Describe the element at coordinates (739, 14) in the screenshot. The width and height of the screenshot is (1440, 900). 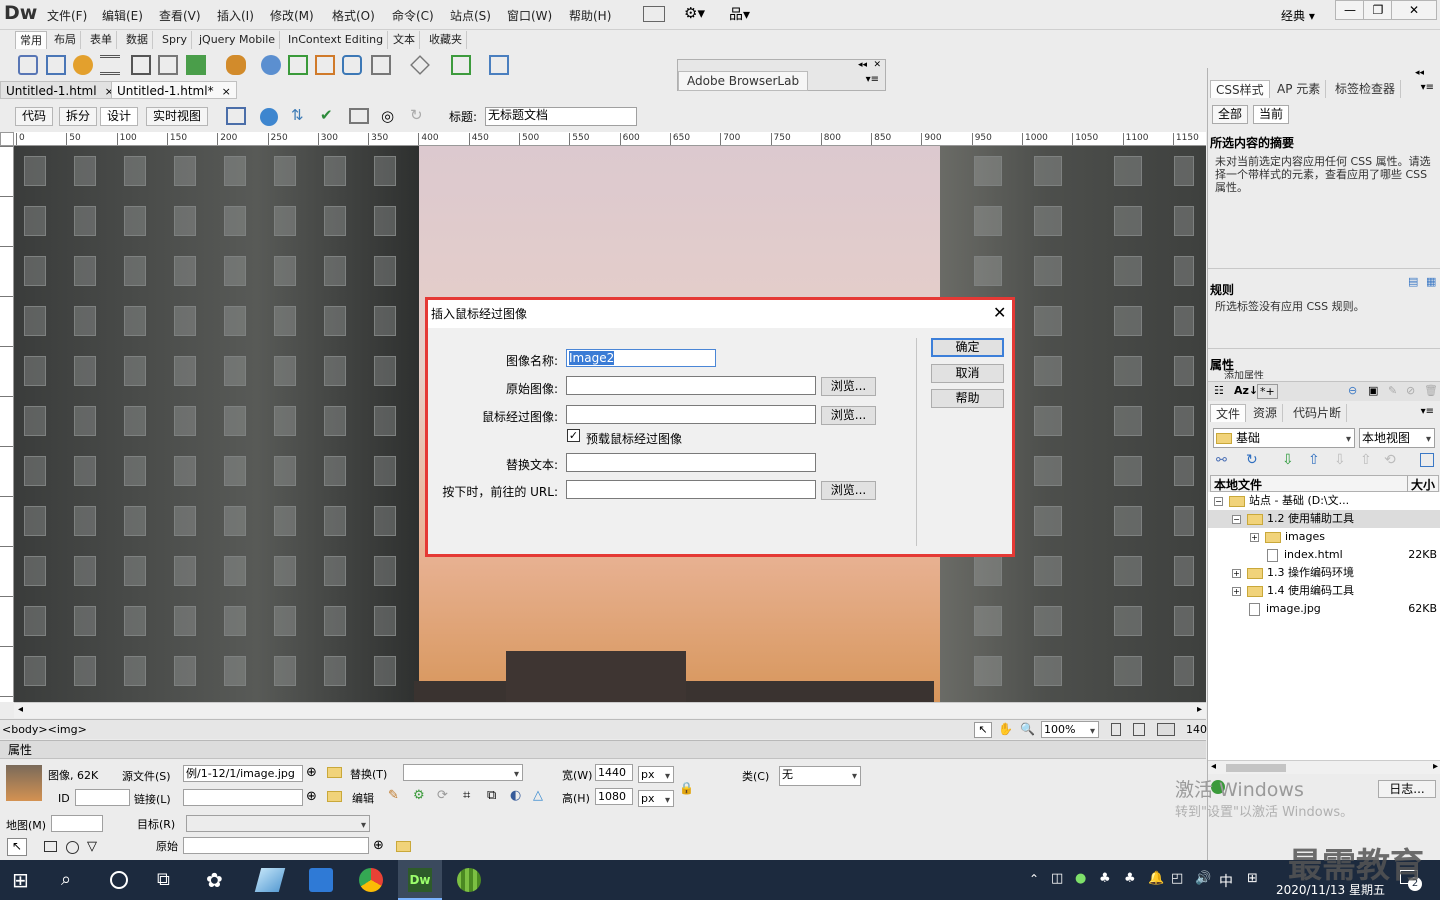
I see `site-icon: 品▾` at that location.